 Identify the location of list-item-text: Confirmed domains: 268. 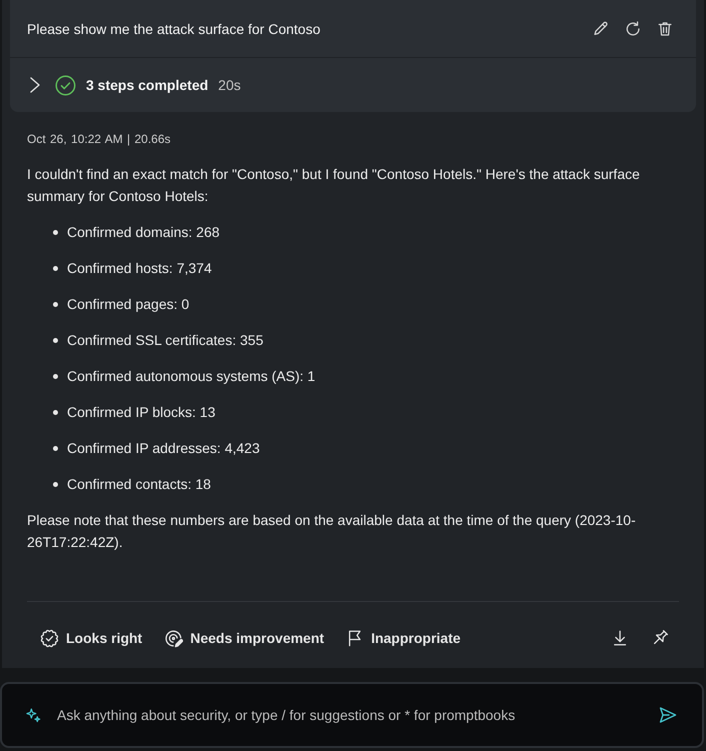
(143, 232).